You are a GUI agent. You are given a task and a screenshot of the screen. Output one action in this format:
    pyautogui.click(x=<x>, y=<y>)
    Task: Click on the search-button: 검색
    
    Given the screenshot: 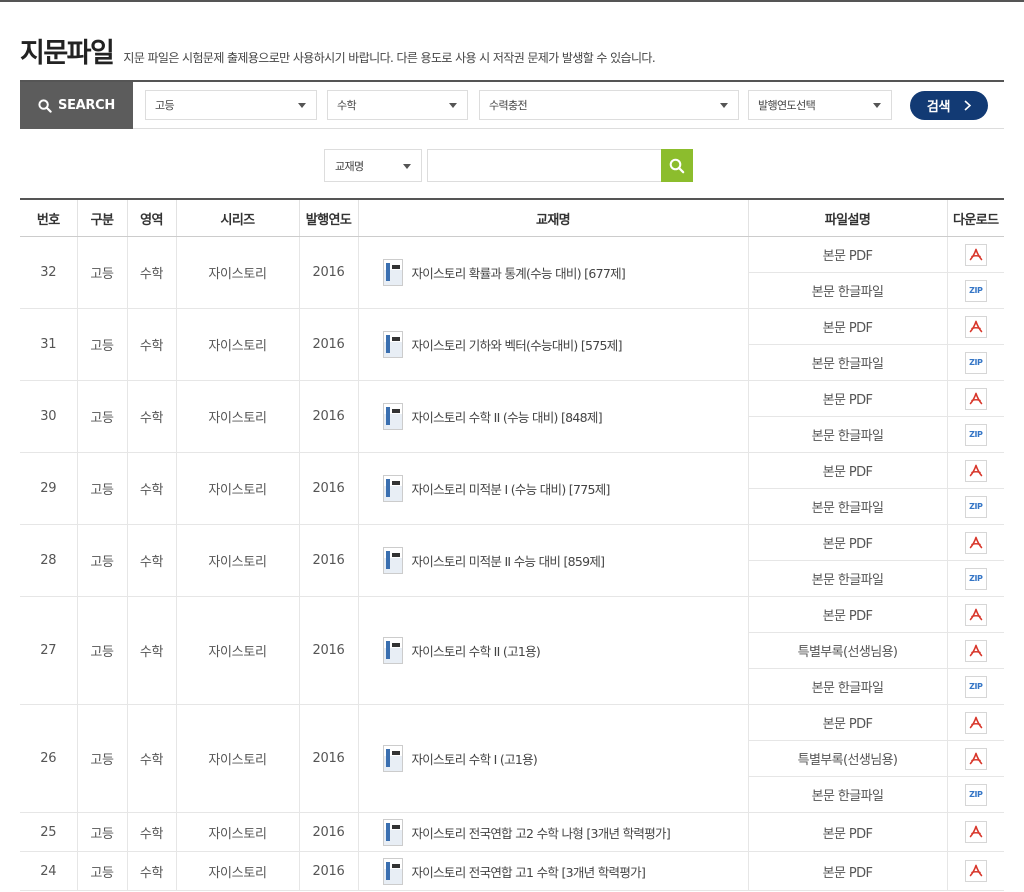 What is the action you would take?
    pyautogui.click(x=949, y=105)
    